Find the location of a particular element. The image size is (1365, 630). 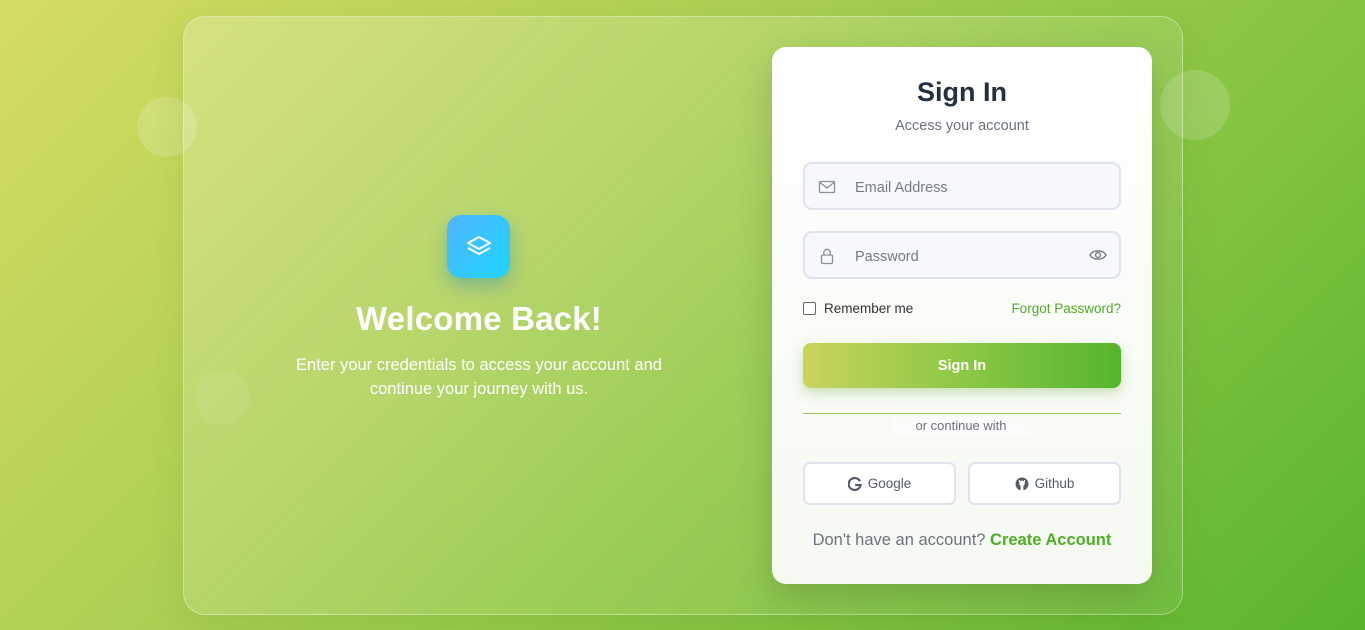

welcome-title: Welcome Back! is located at coordinates (479, 318).